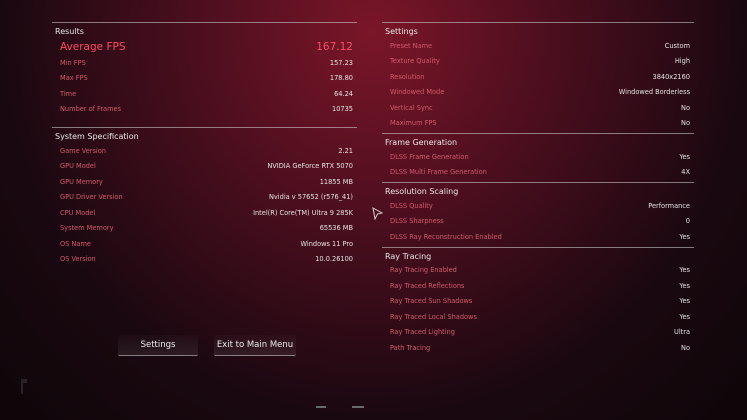 The width and height of the screenshot is (747, 420). I want to click on frame-generation-title: Frame Generation, so click(421, 142).